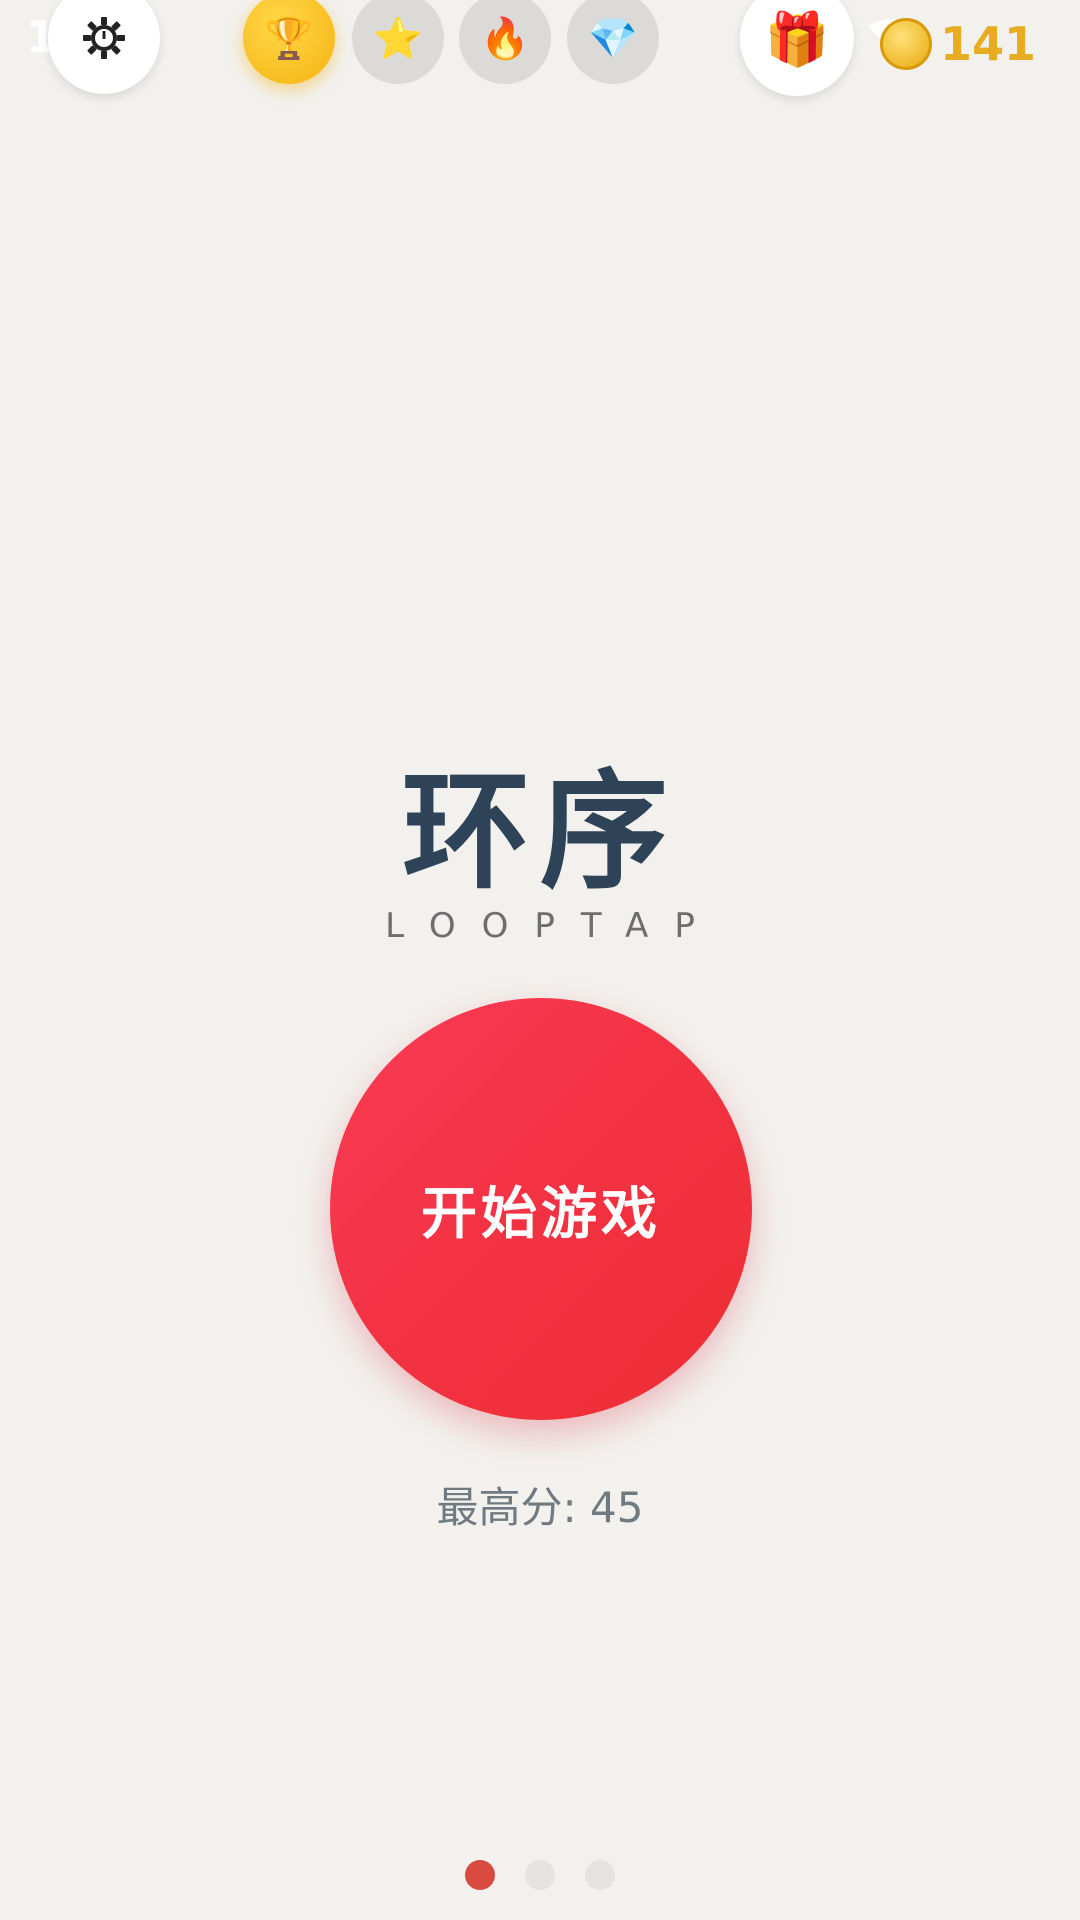 This screenshot has height=1920, width=1080. I want to click on badge-diamond: 💎, so click(613, 42).